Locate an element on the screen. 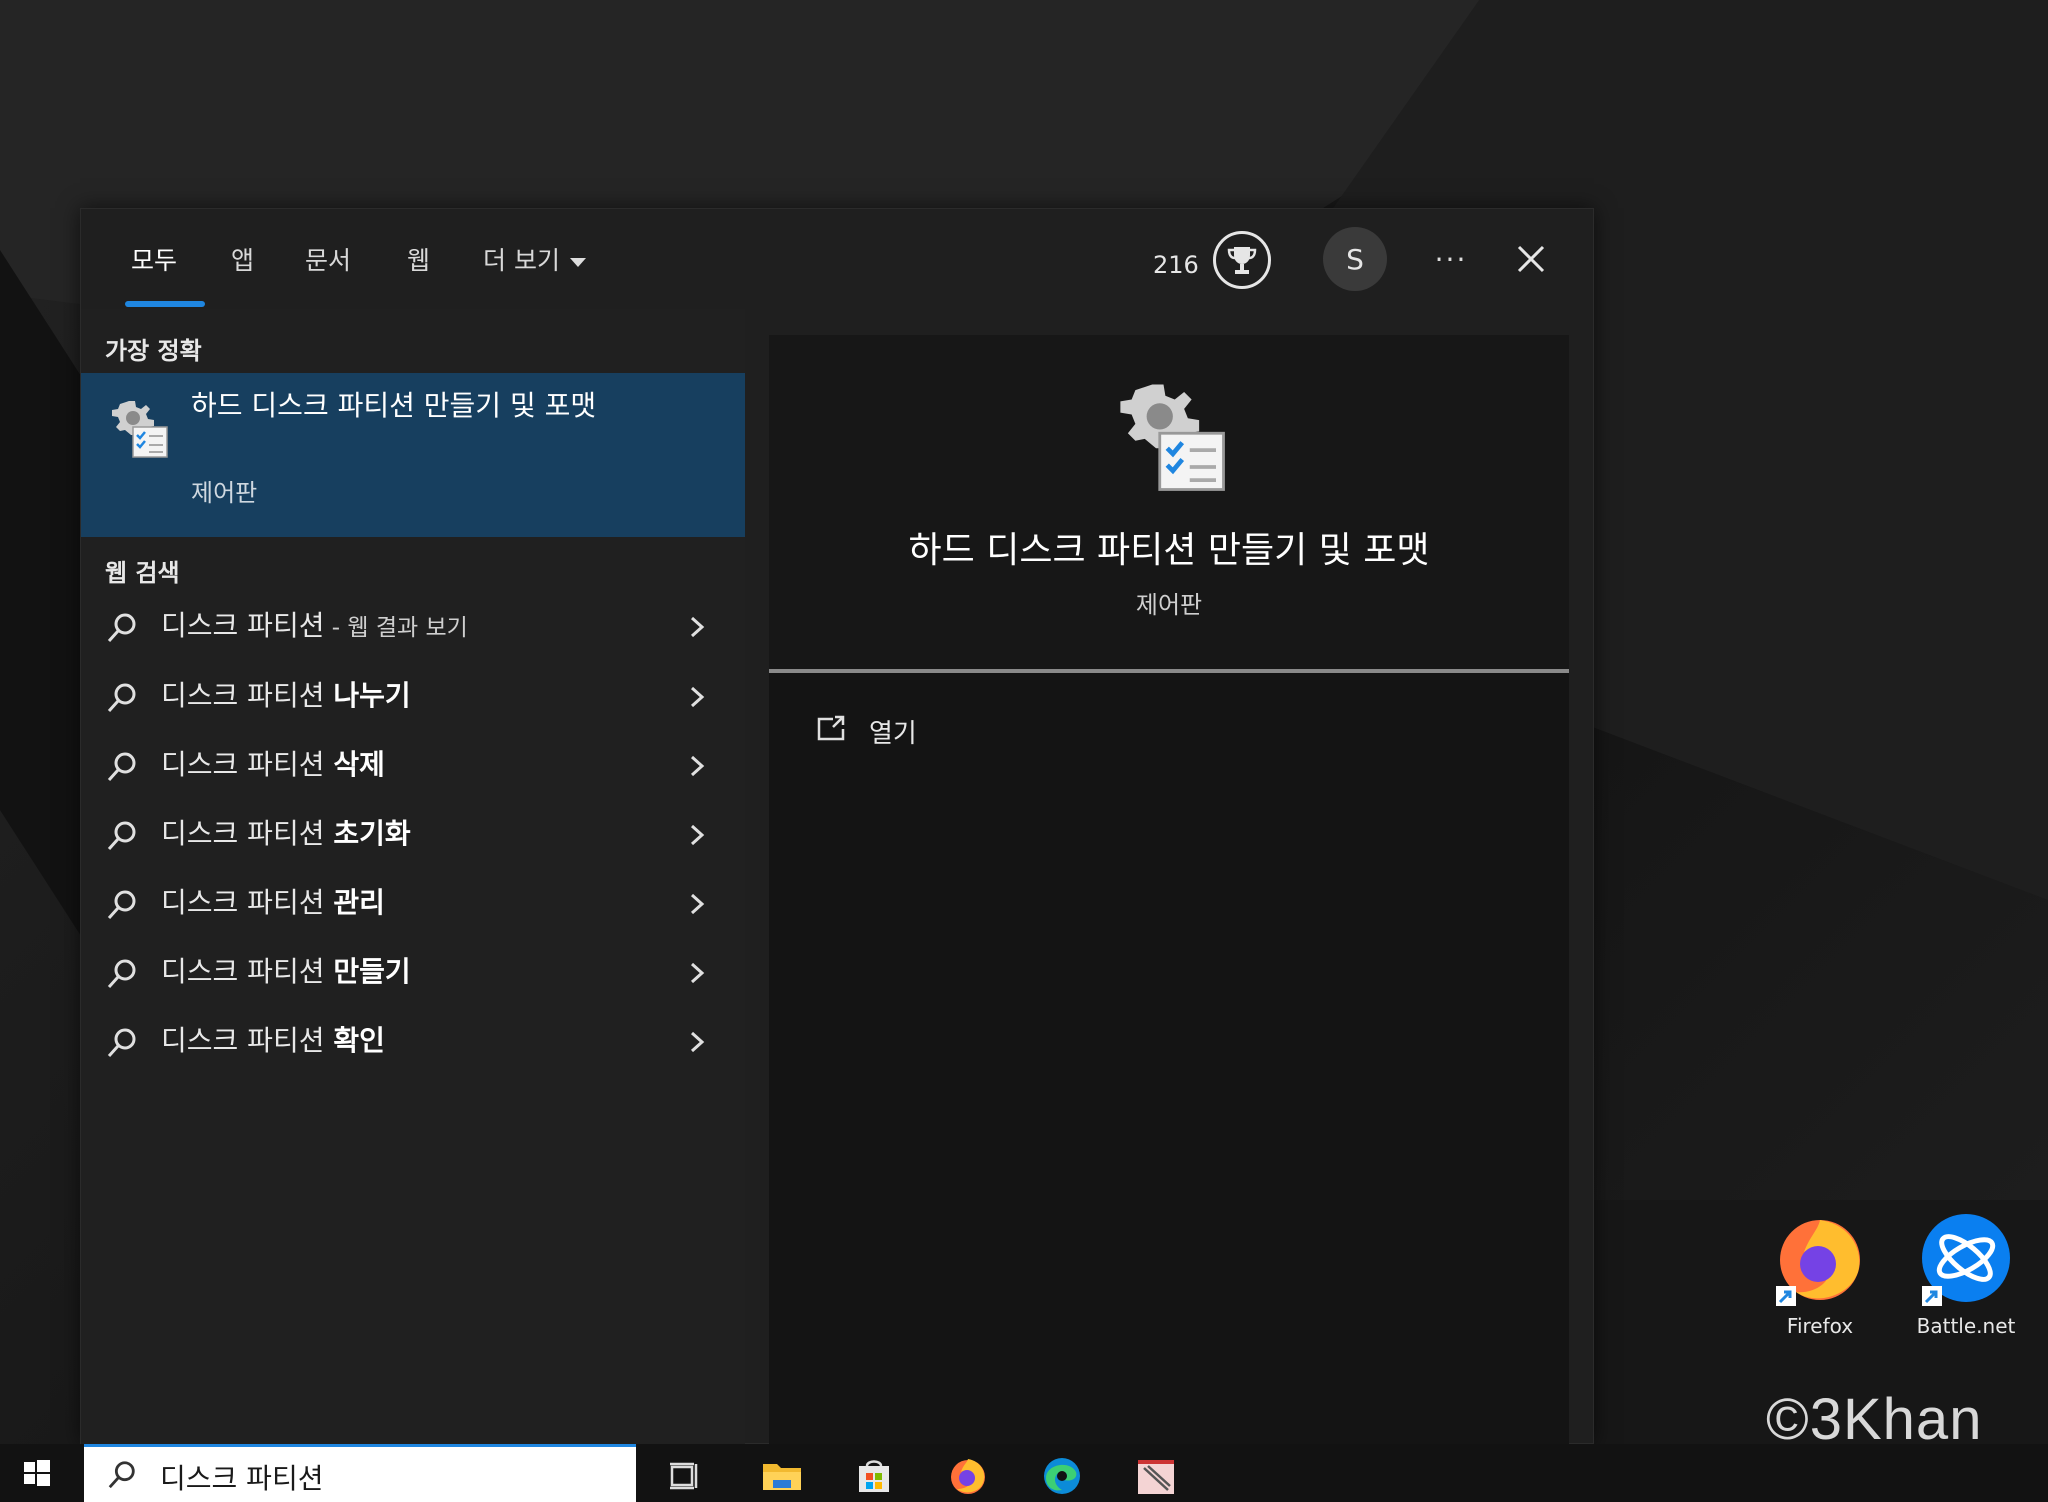 The height and width of the screenshot is (1502, 2048). wallpaper-facet is located at coordinates (45, 600).